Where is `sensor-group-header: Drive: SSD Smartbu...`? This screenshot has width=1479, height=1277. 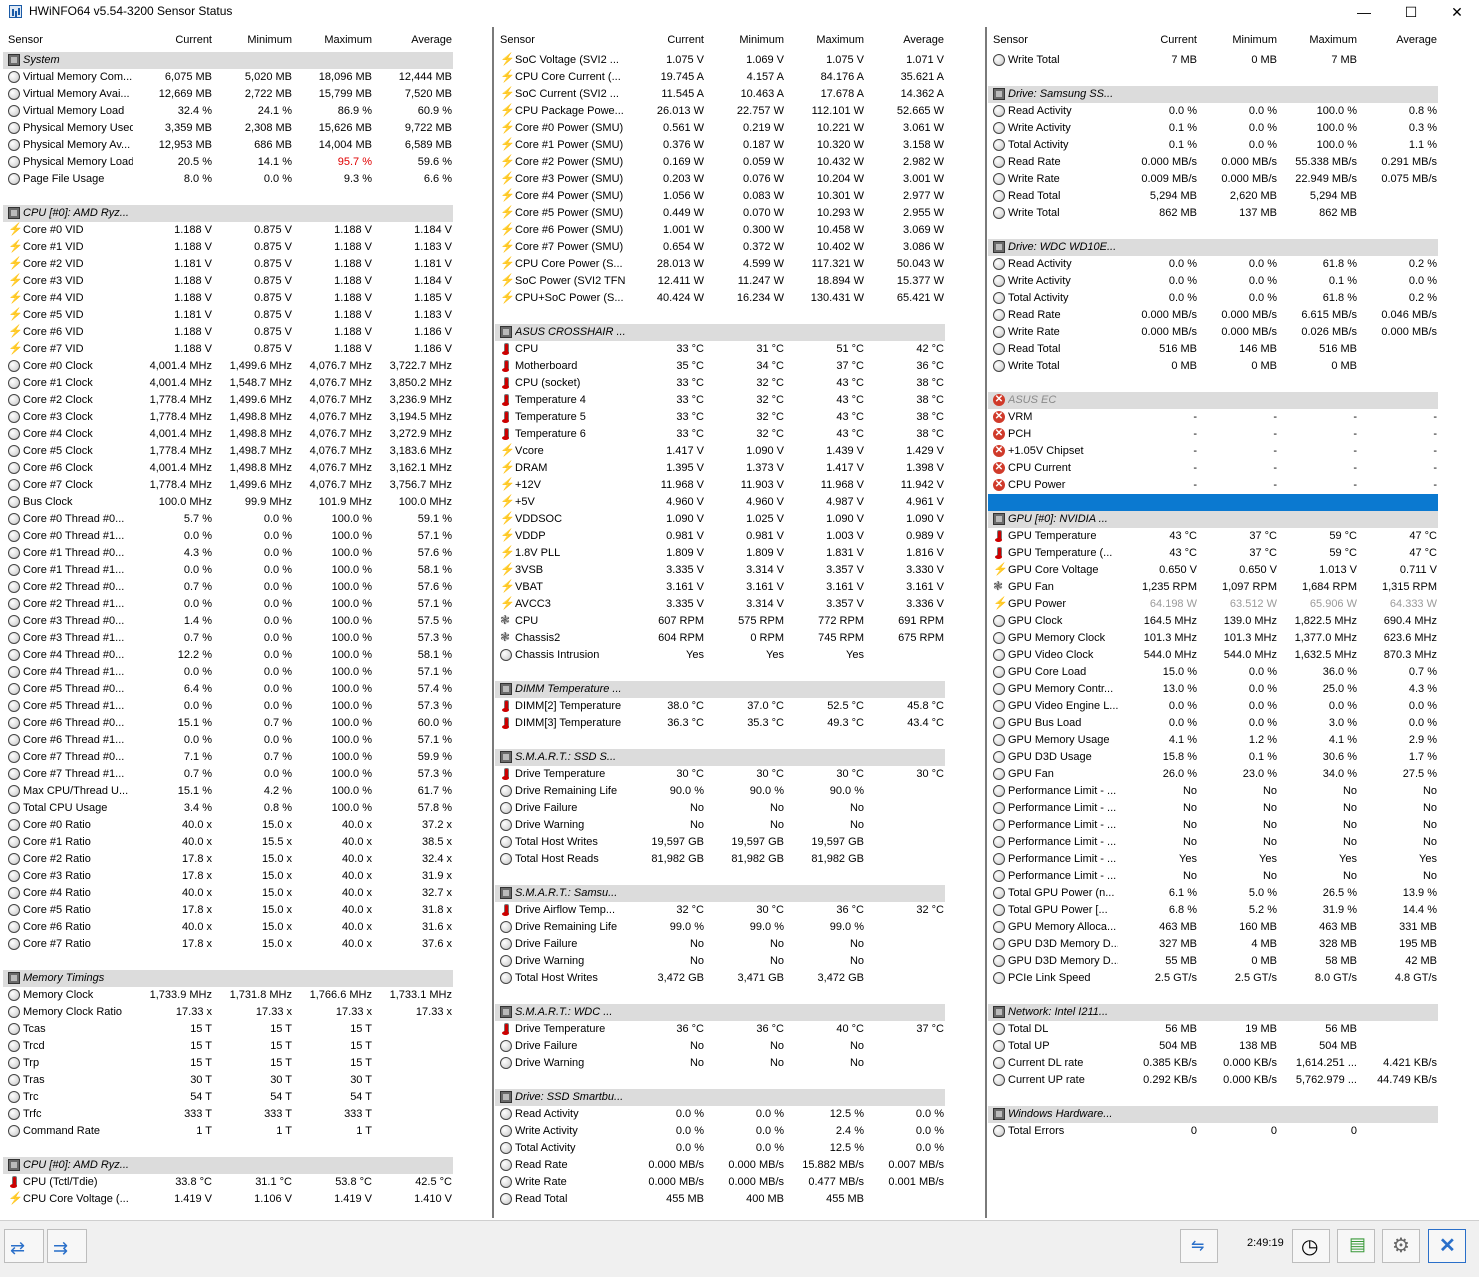
sensor-group-header: Drive: SSD Smartbu... is located at coordinates (739, 1097).